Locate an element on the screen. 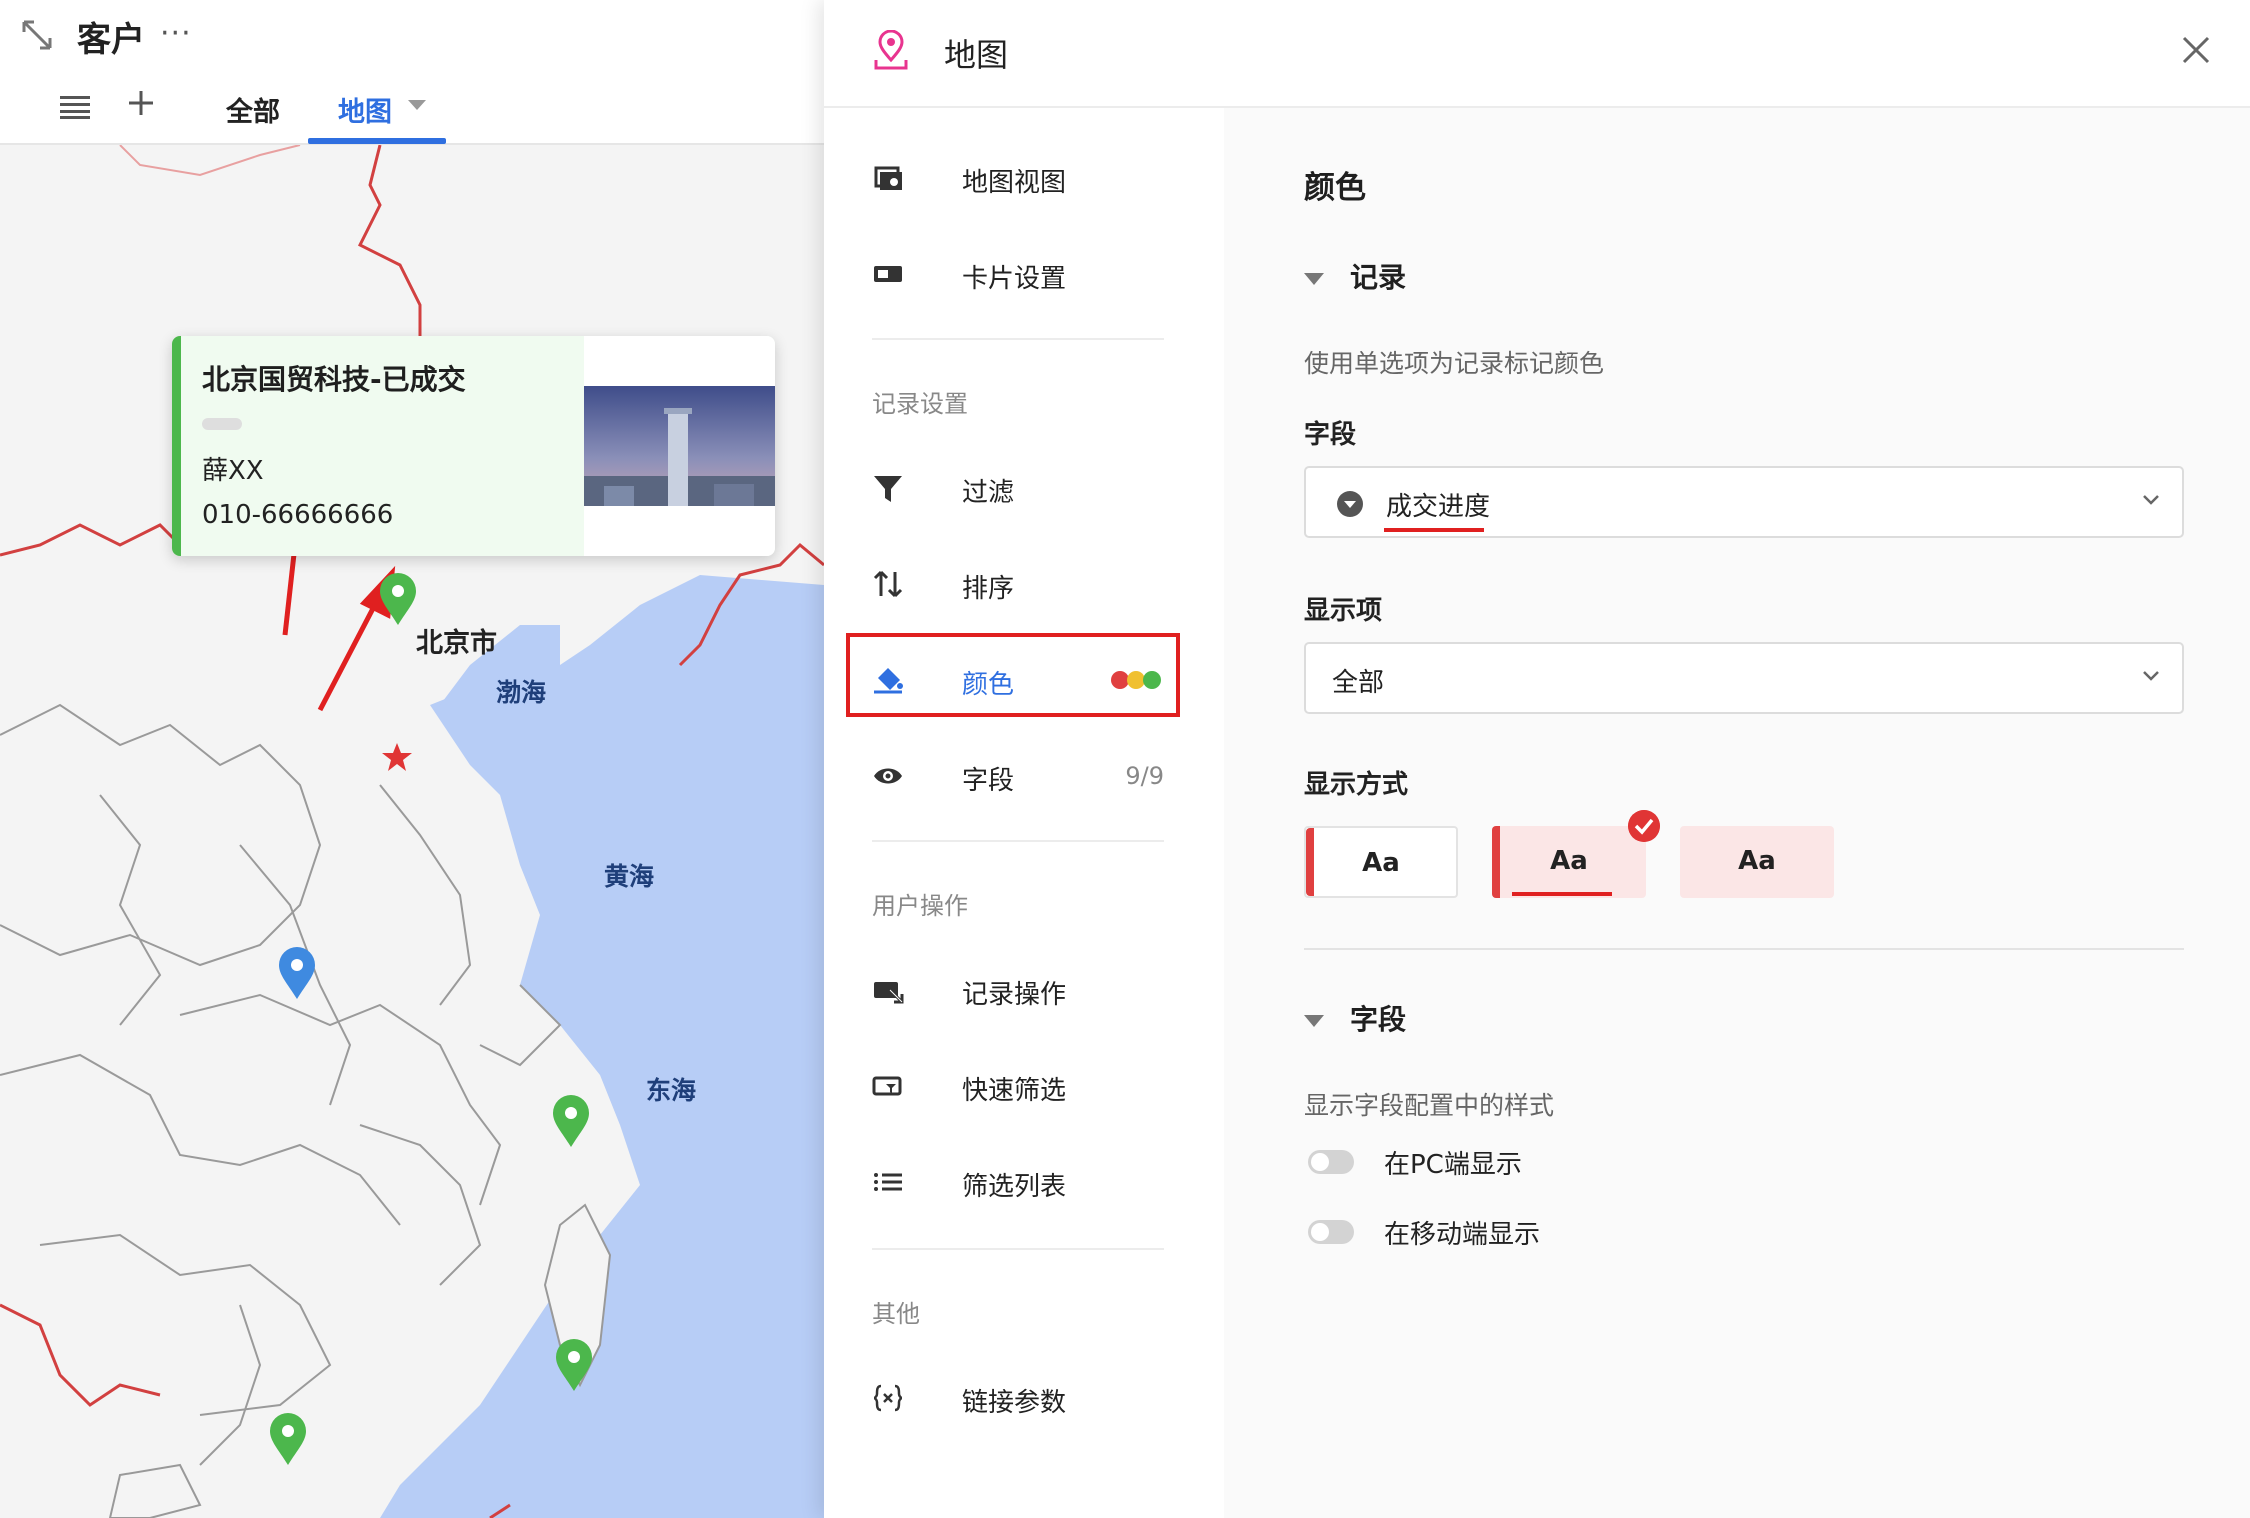 The image size is (2250, 1518). display-mode-option-fill: Aa is located at coordinates (1757, 862).